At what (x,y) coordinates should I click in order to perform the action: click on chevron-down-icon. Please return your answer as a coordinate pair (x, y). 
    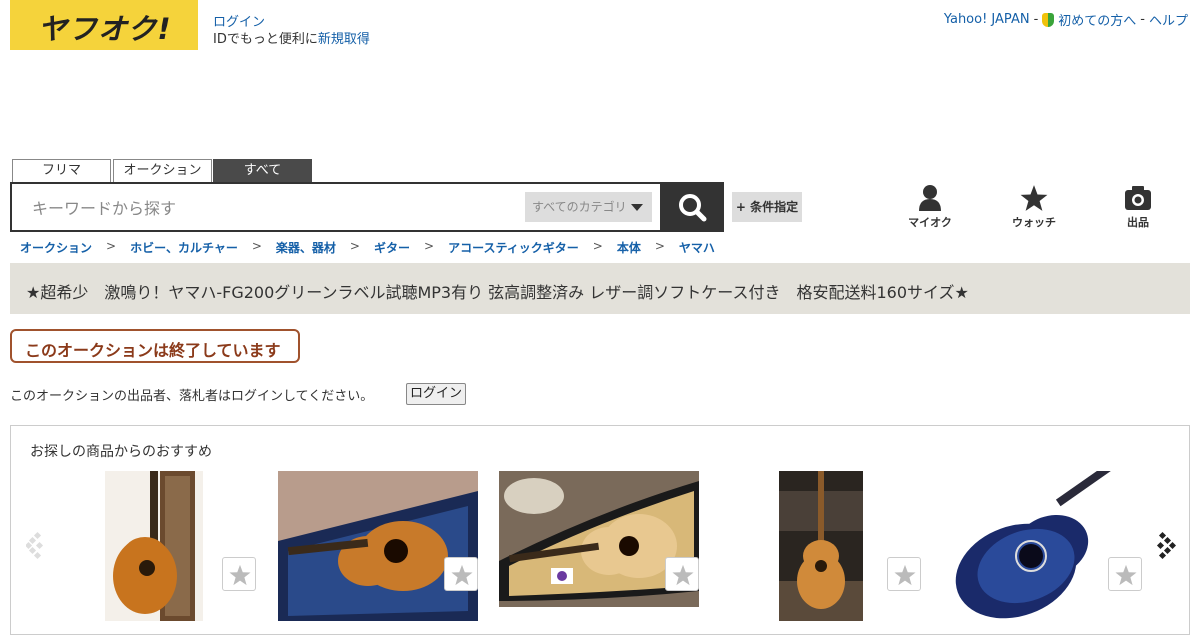
    Looking at the image, I should click on (637, 207).